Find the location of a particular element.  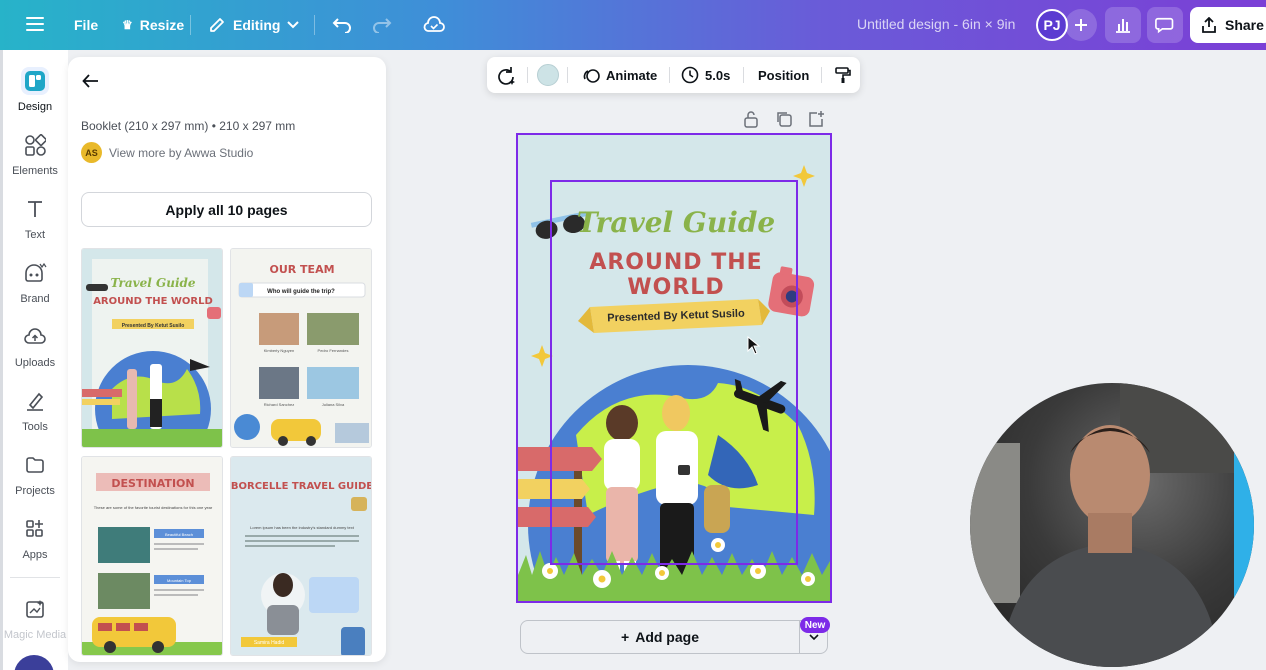

redo-button is located at coordinates (382, 24).